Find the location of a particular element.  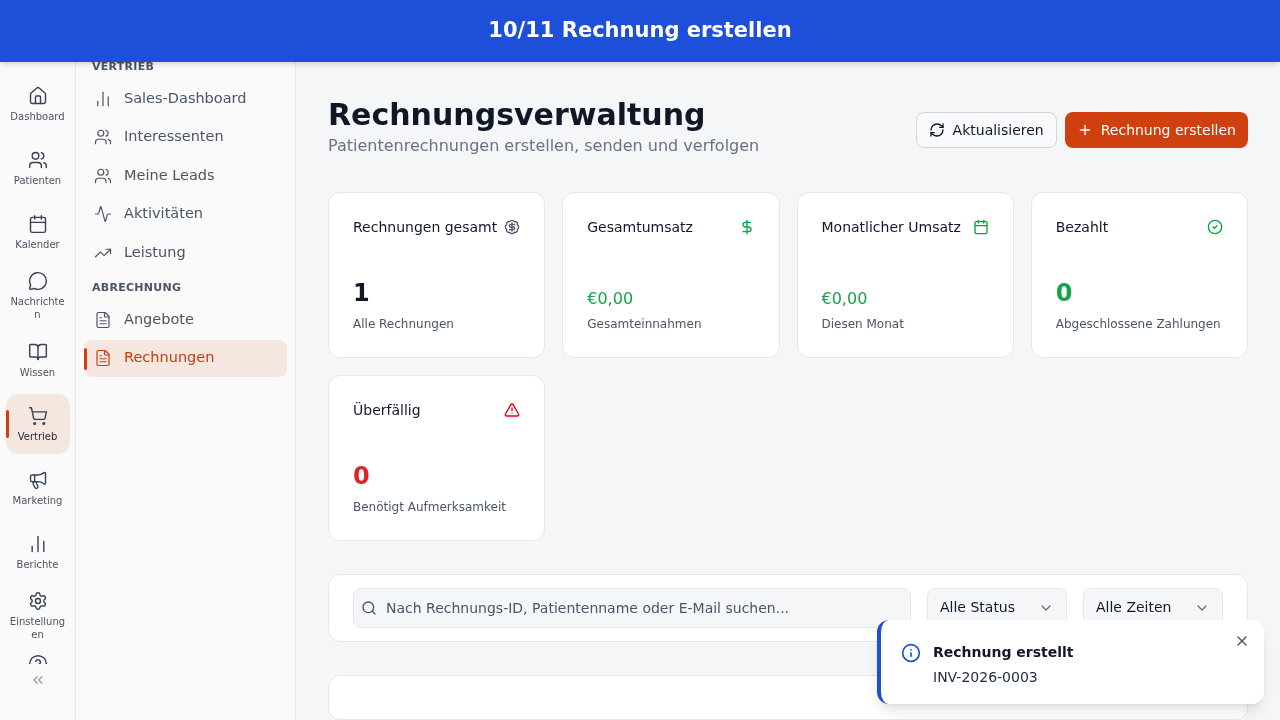

stat-title: Rechnungen gesamt is located at coordinates (425, 227).